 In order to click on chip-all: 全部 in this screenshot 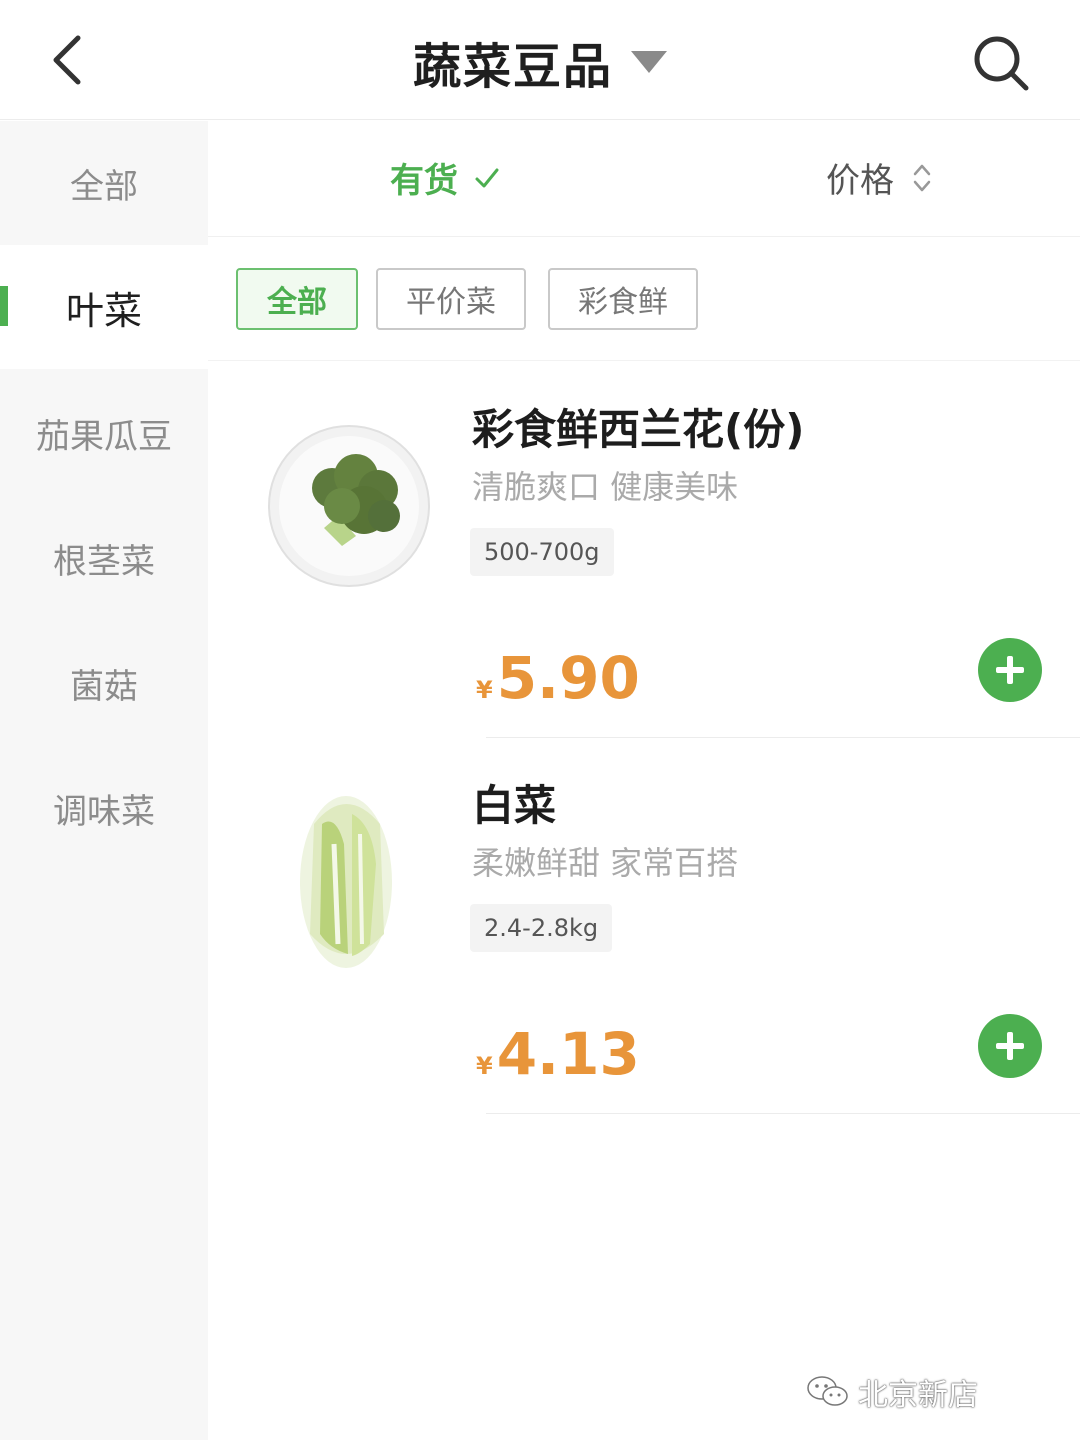, I will do `click(297, 299)`.